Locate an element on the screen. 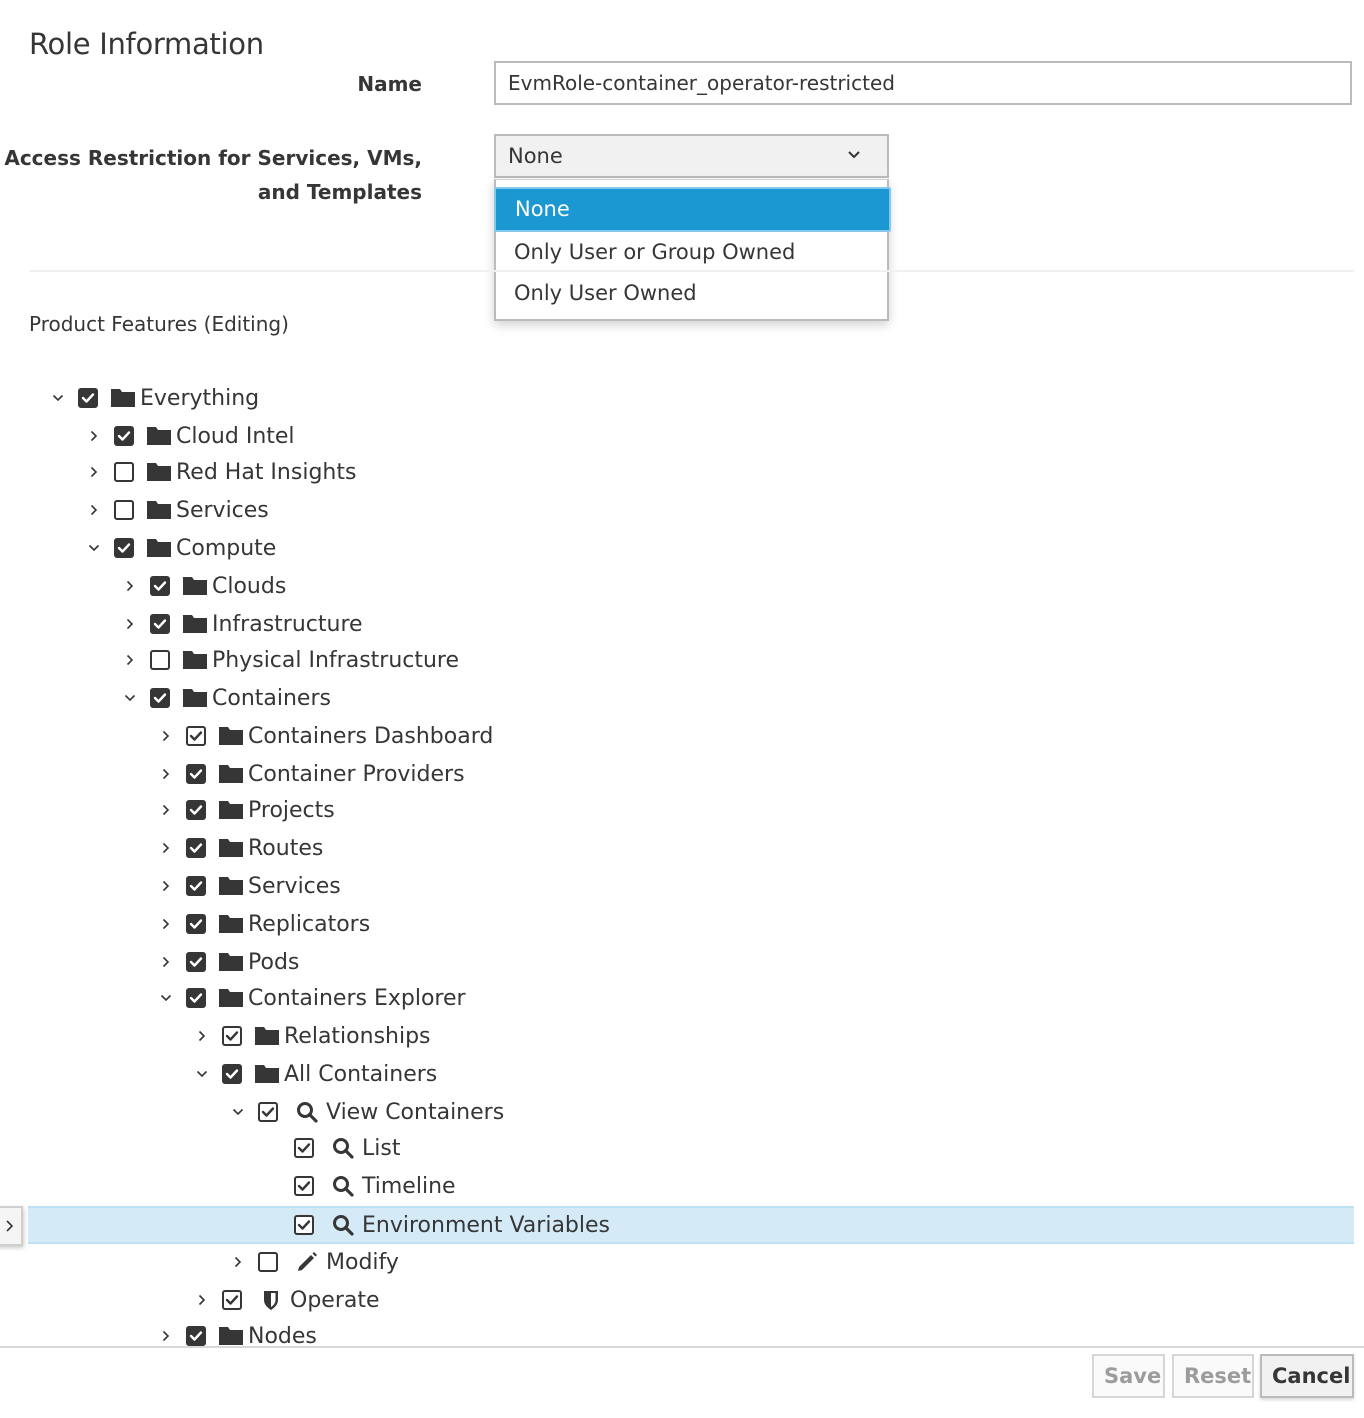 The width and height of the screenshot is (1364, 1418). tree-node-label: Modify is located at coordinates (362, 1262).